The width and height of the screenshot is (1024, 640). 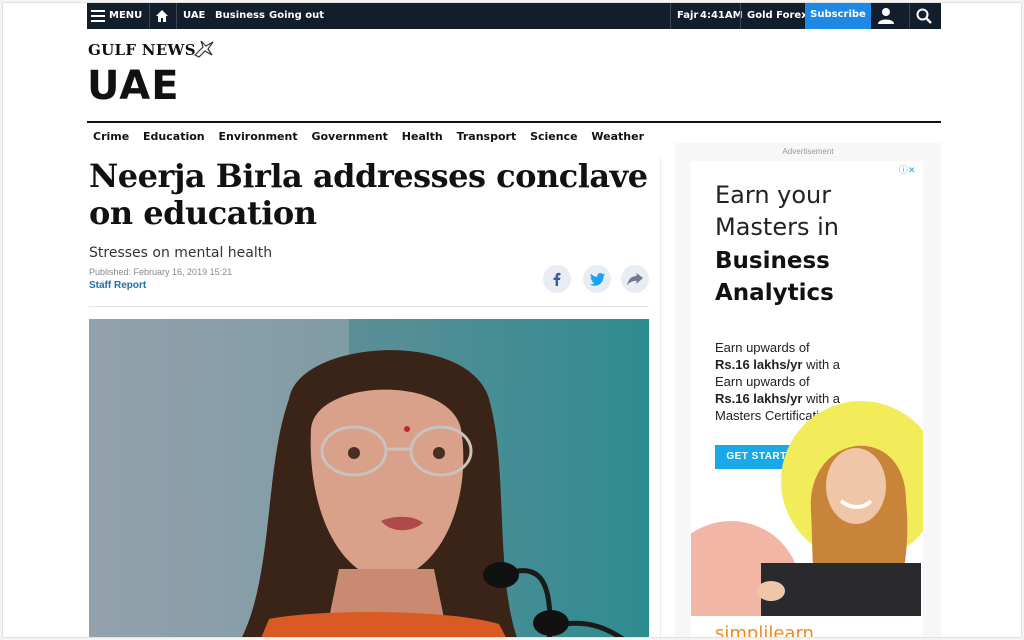 I want to click on gold-forex-link: Gold Forex, so click(x=777, y=16).